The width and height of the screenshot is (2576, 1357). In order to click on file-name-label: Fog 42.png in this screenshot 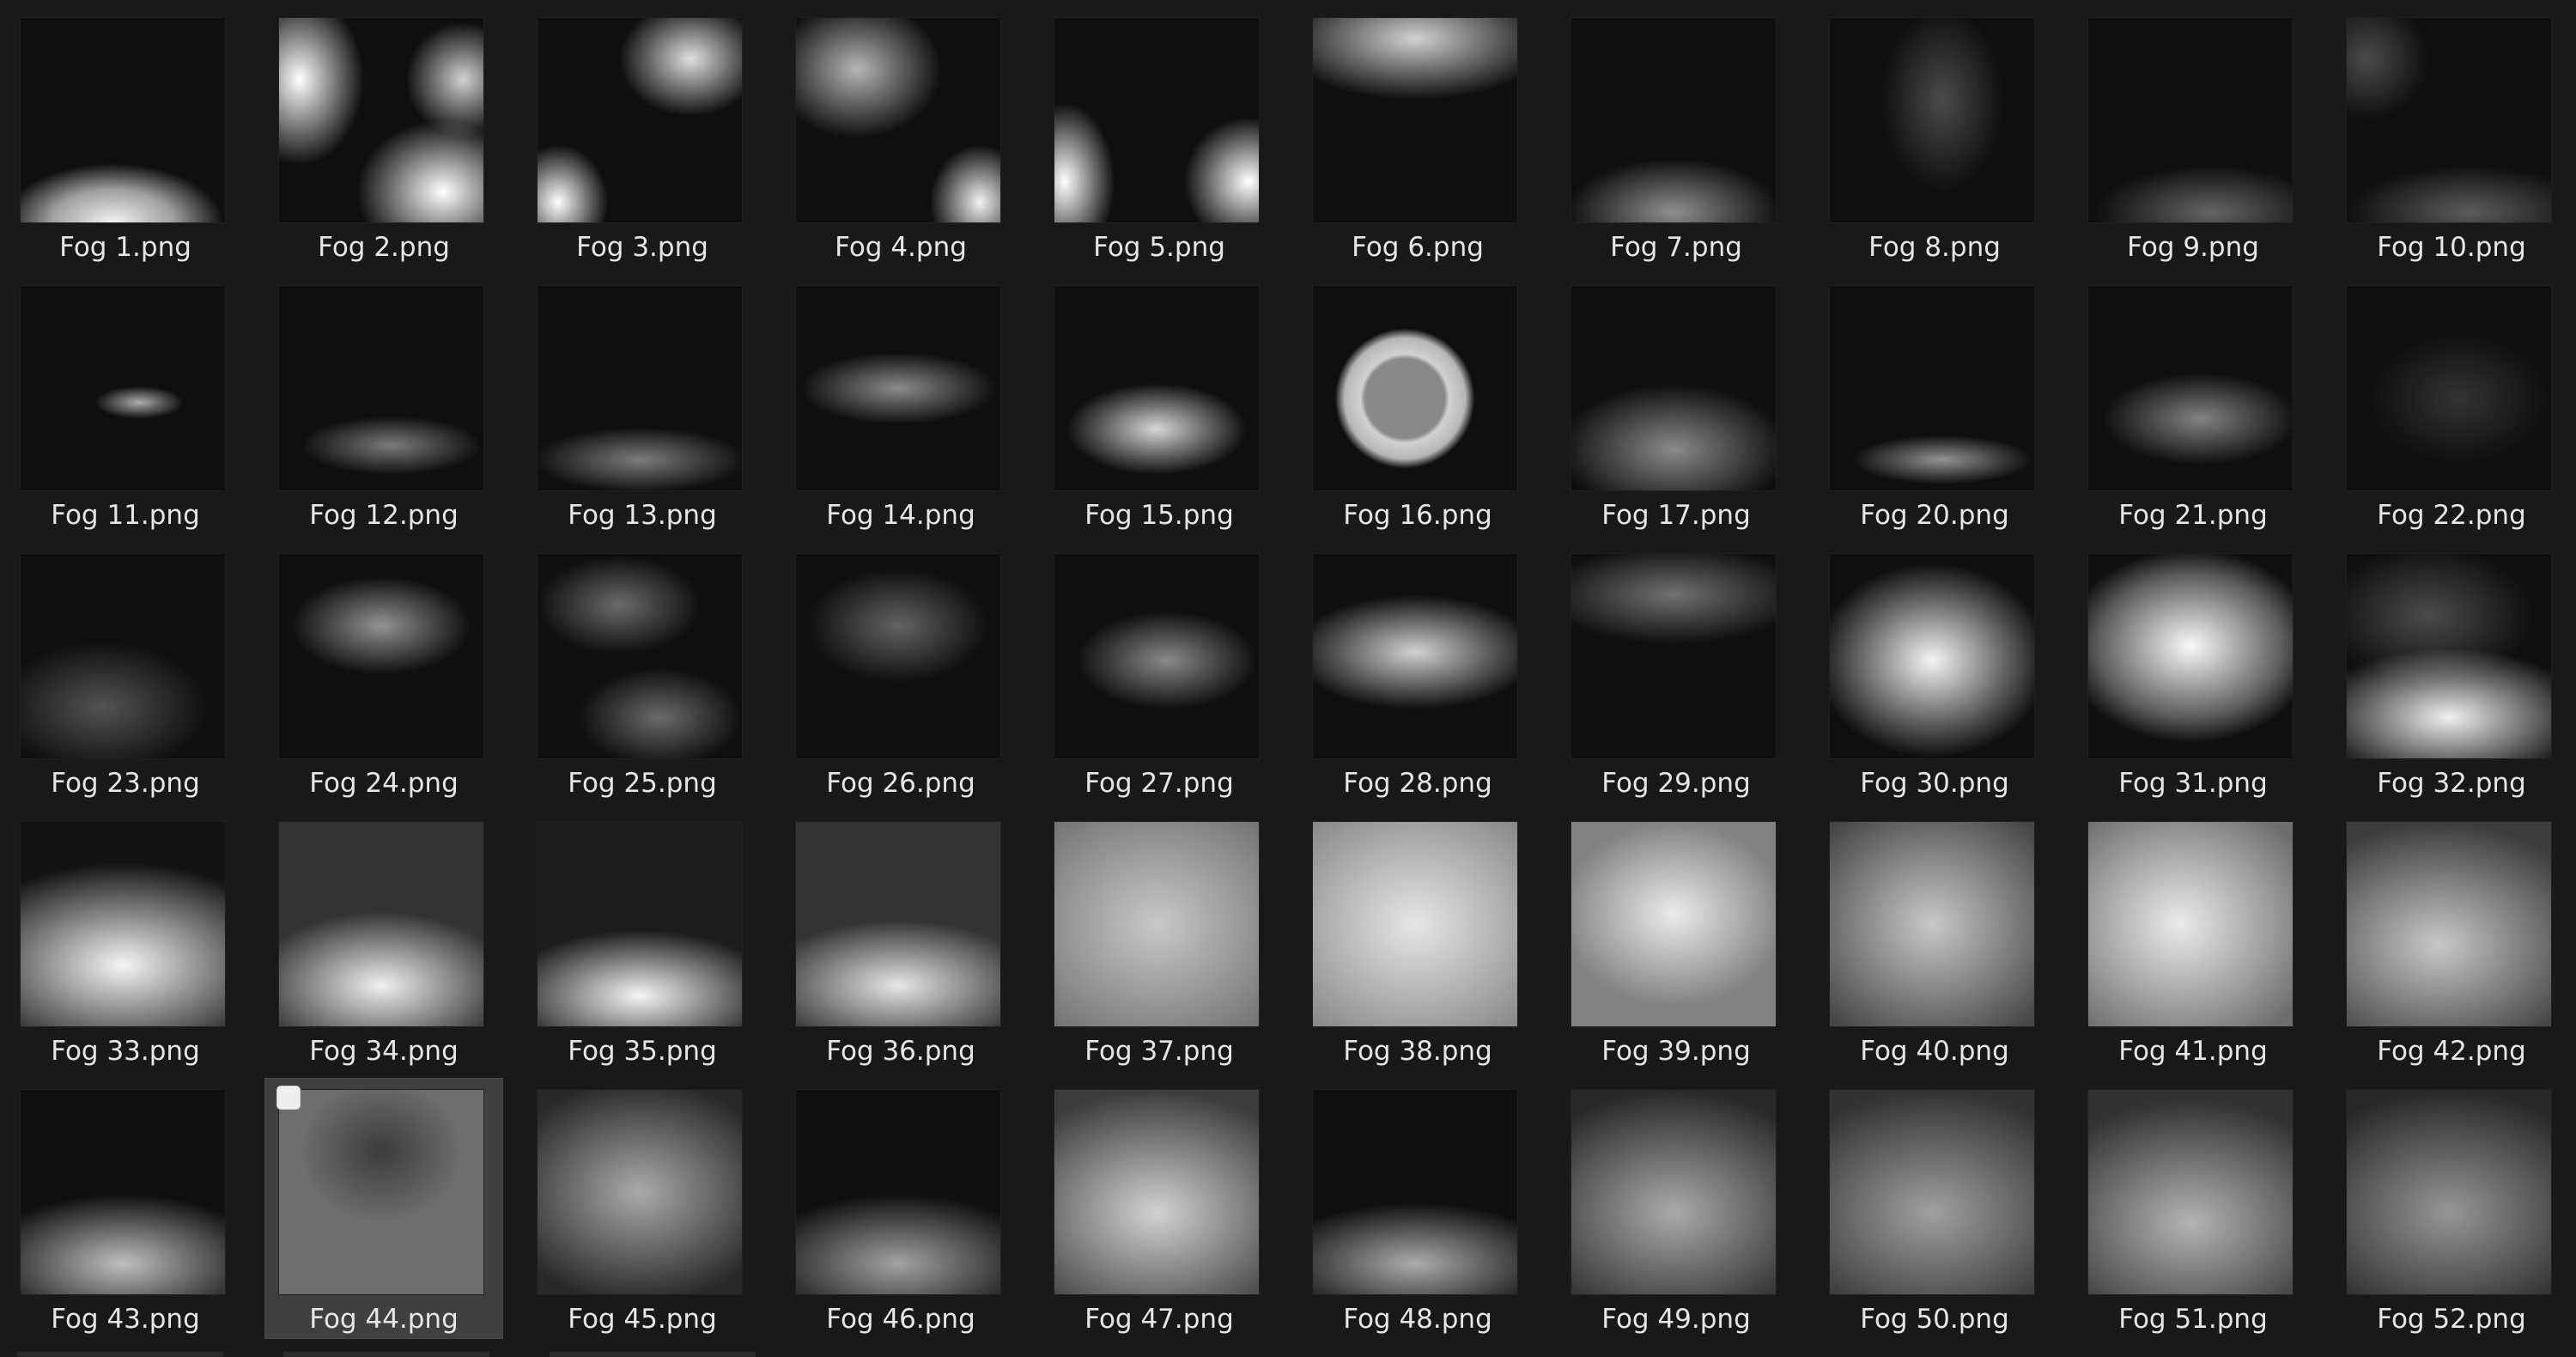, I will do `click(2451, 1051)`.